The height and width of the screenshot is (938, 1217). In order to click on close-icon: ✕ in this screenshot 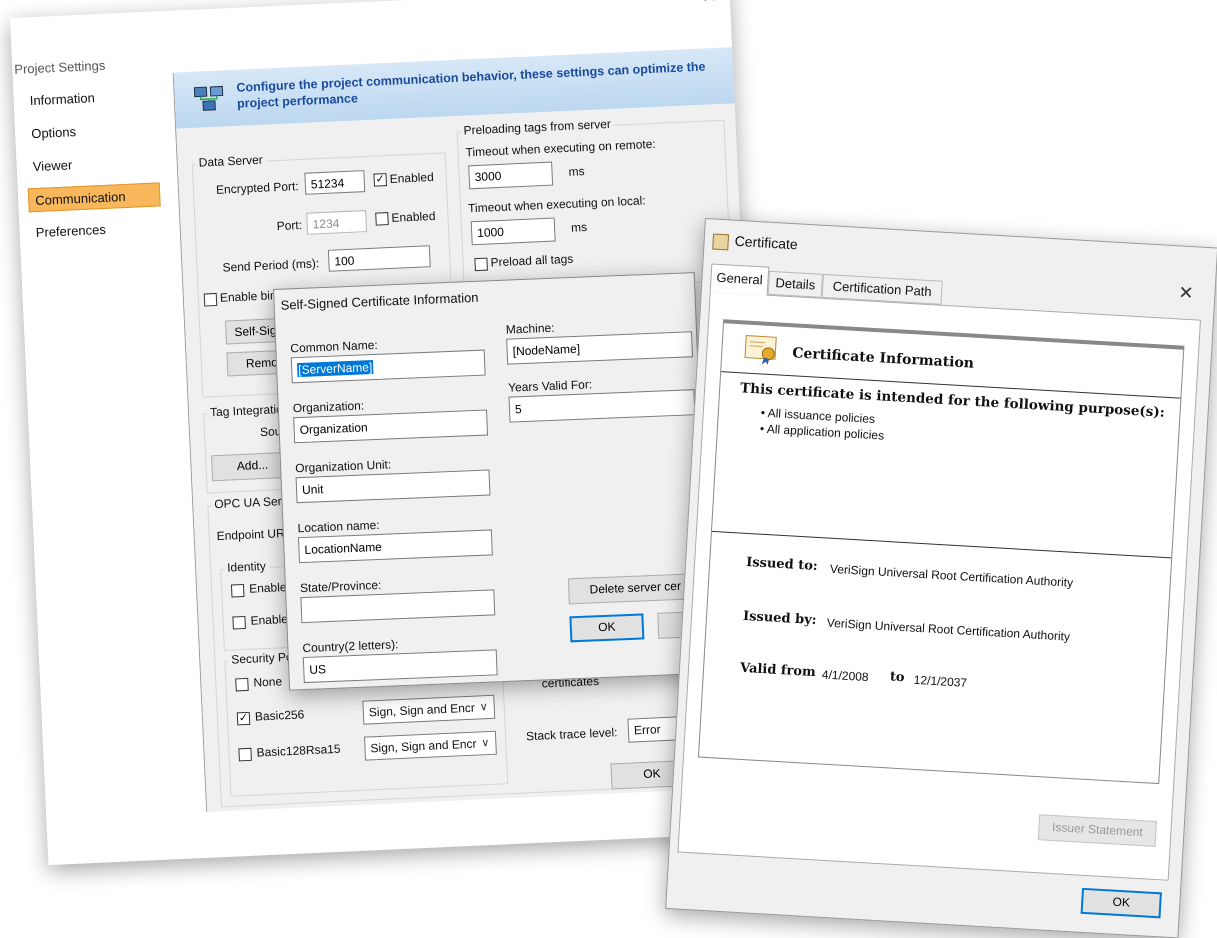, I will do `click(709, 4)`.